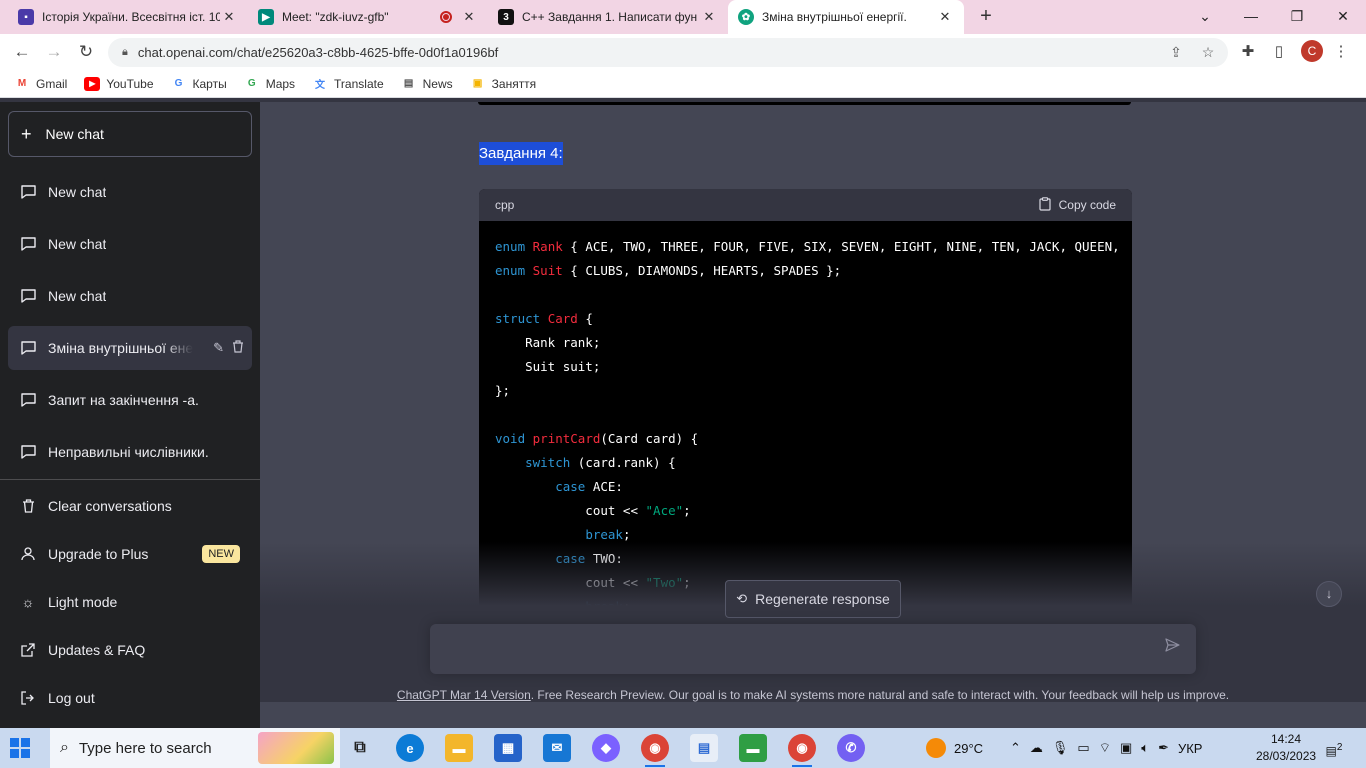  What do you see at coordinates (368, 17) in the screenshot?
I see `tab-meet: ▶ Meet: "zdk-iuvz-gfb" ✕` at bounding box center [368, 17].